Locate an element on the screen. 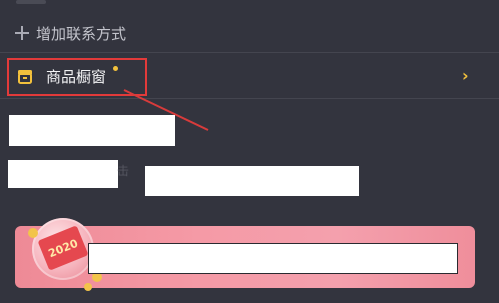 The image size is (499, 303). add-contact-label: 增加联系方式 is located at coordinates (81, 33).